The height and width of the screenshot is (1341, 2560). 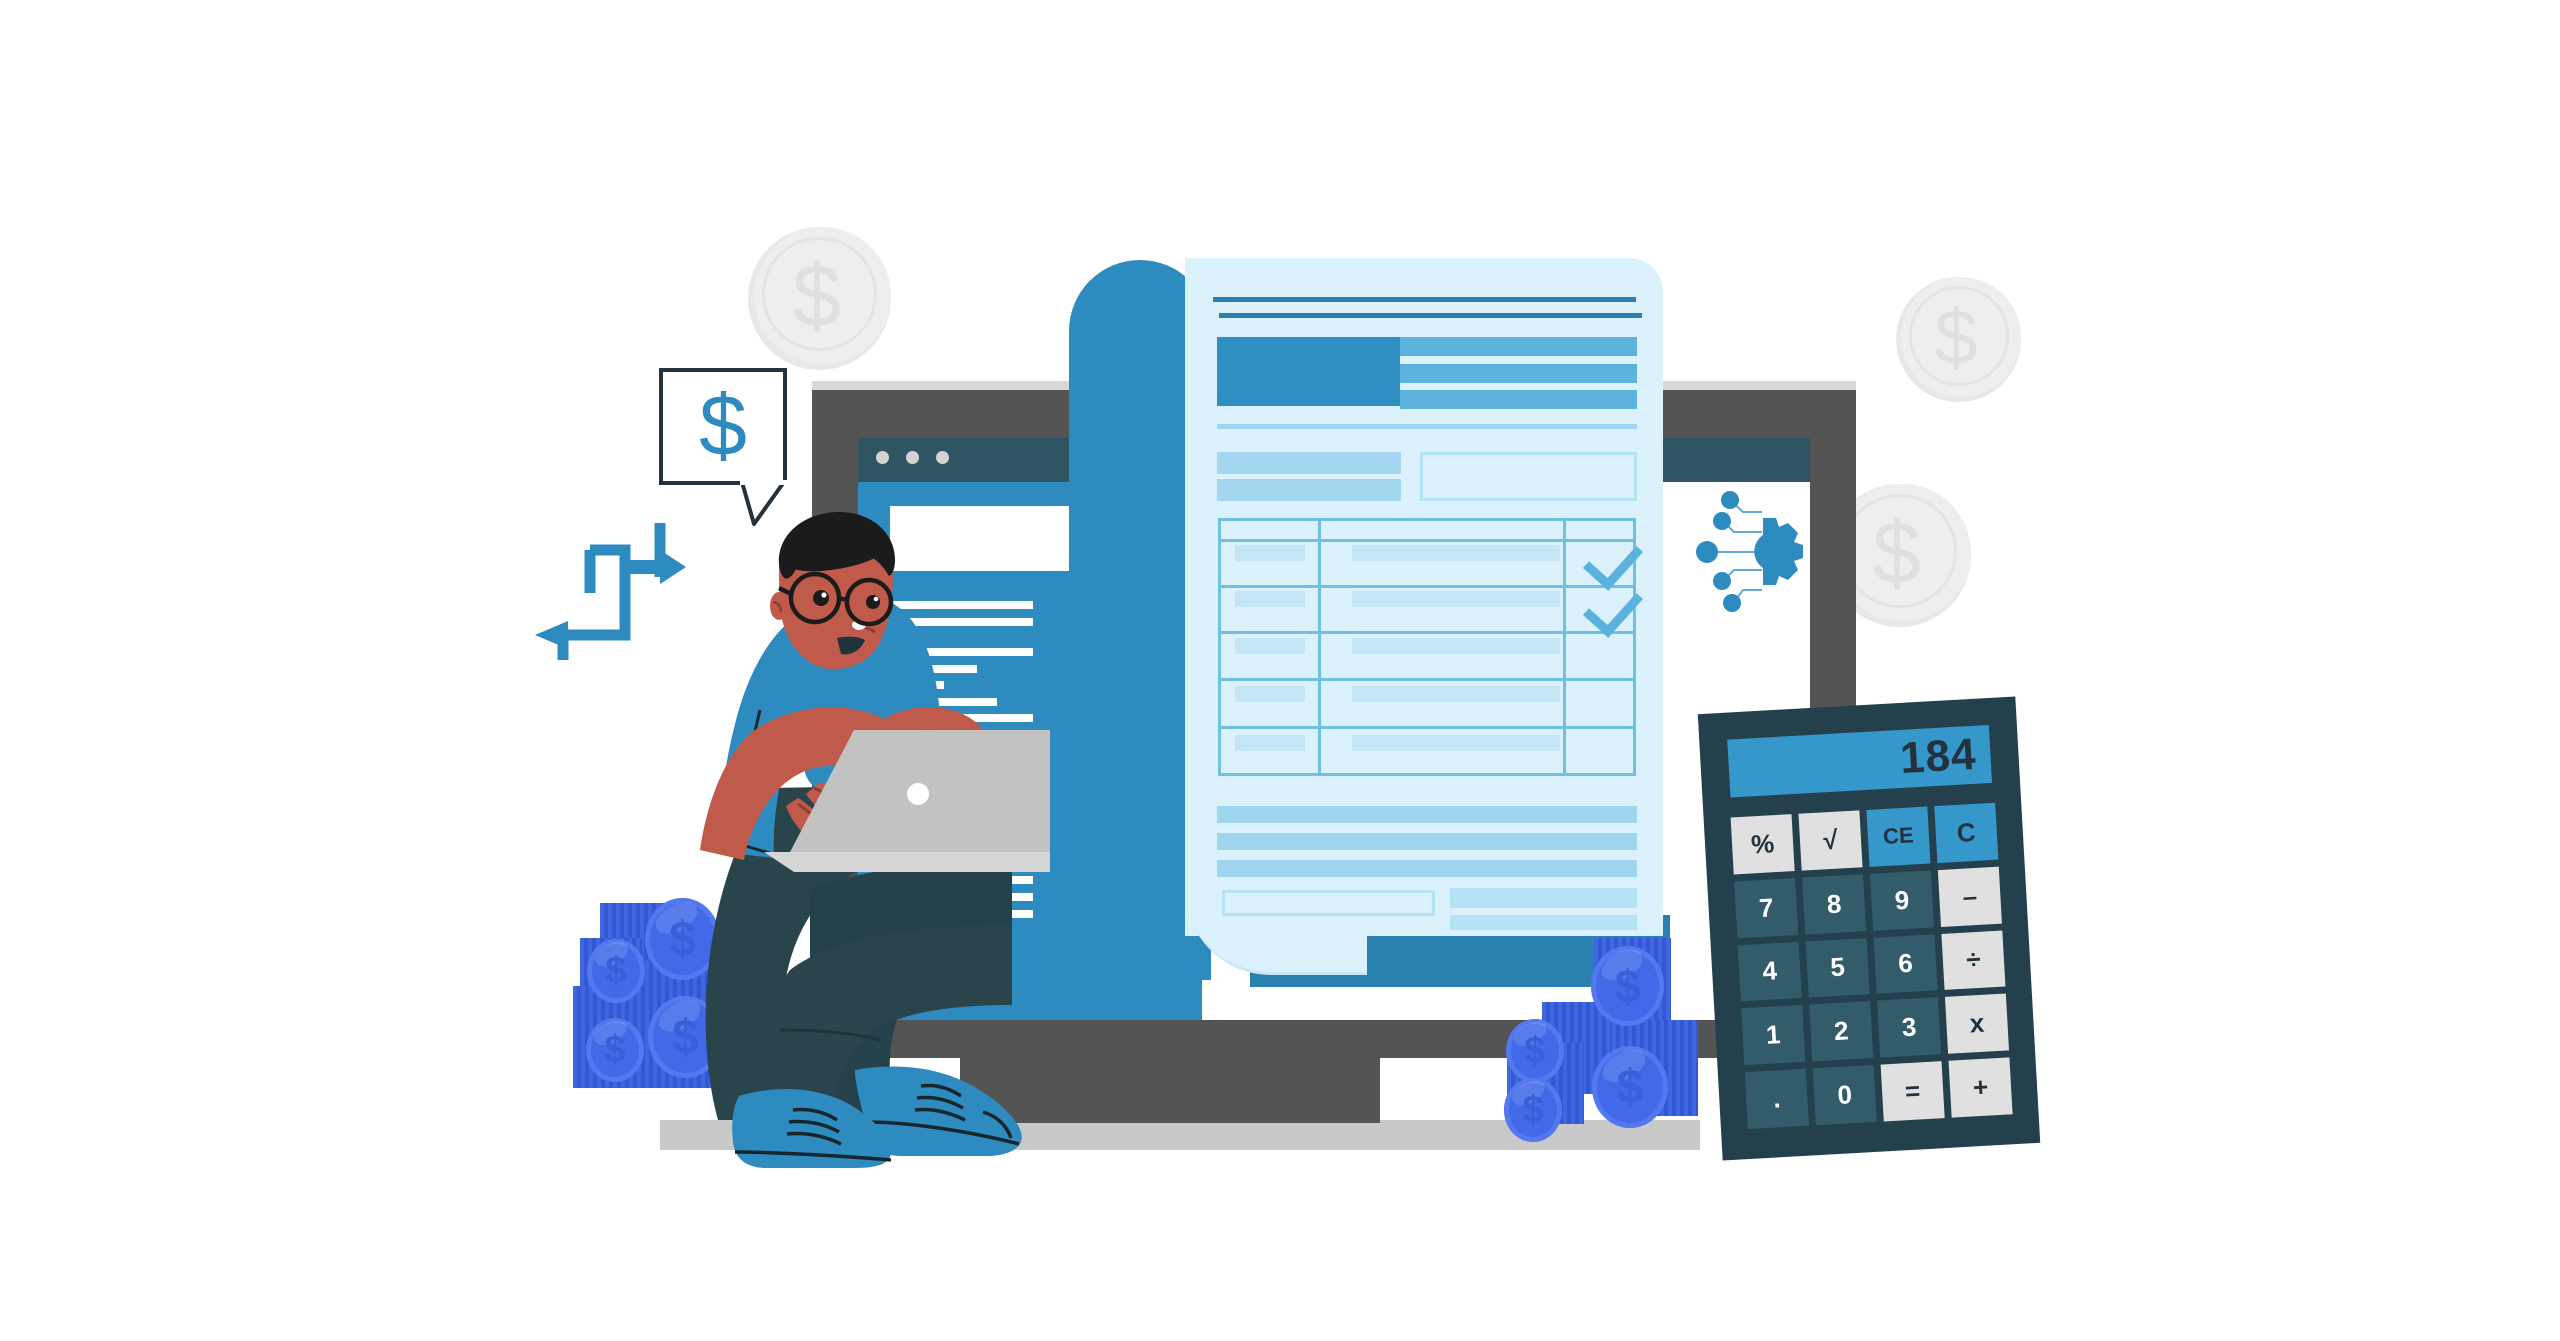 I want to click on calculator-key-7: 7, so click(x=1766, y=907).